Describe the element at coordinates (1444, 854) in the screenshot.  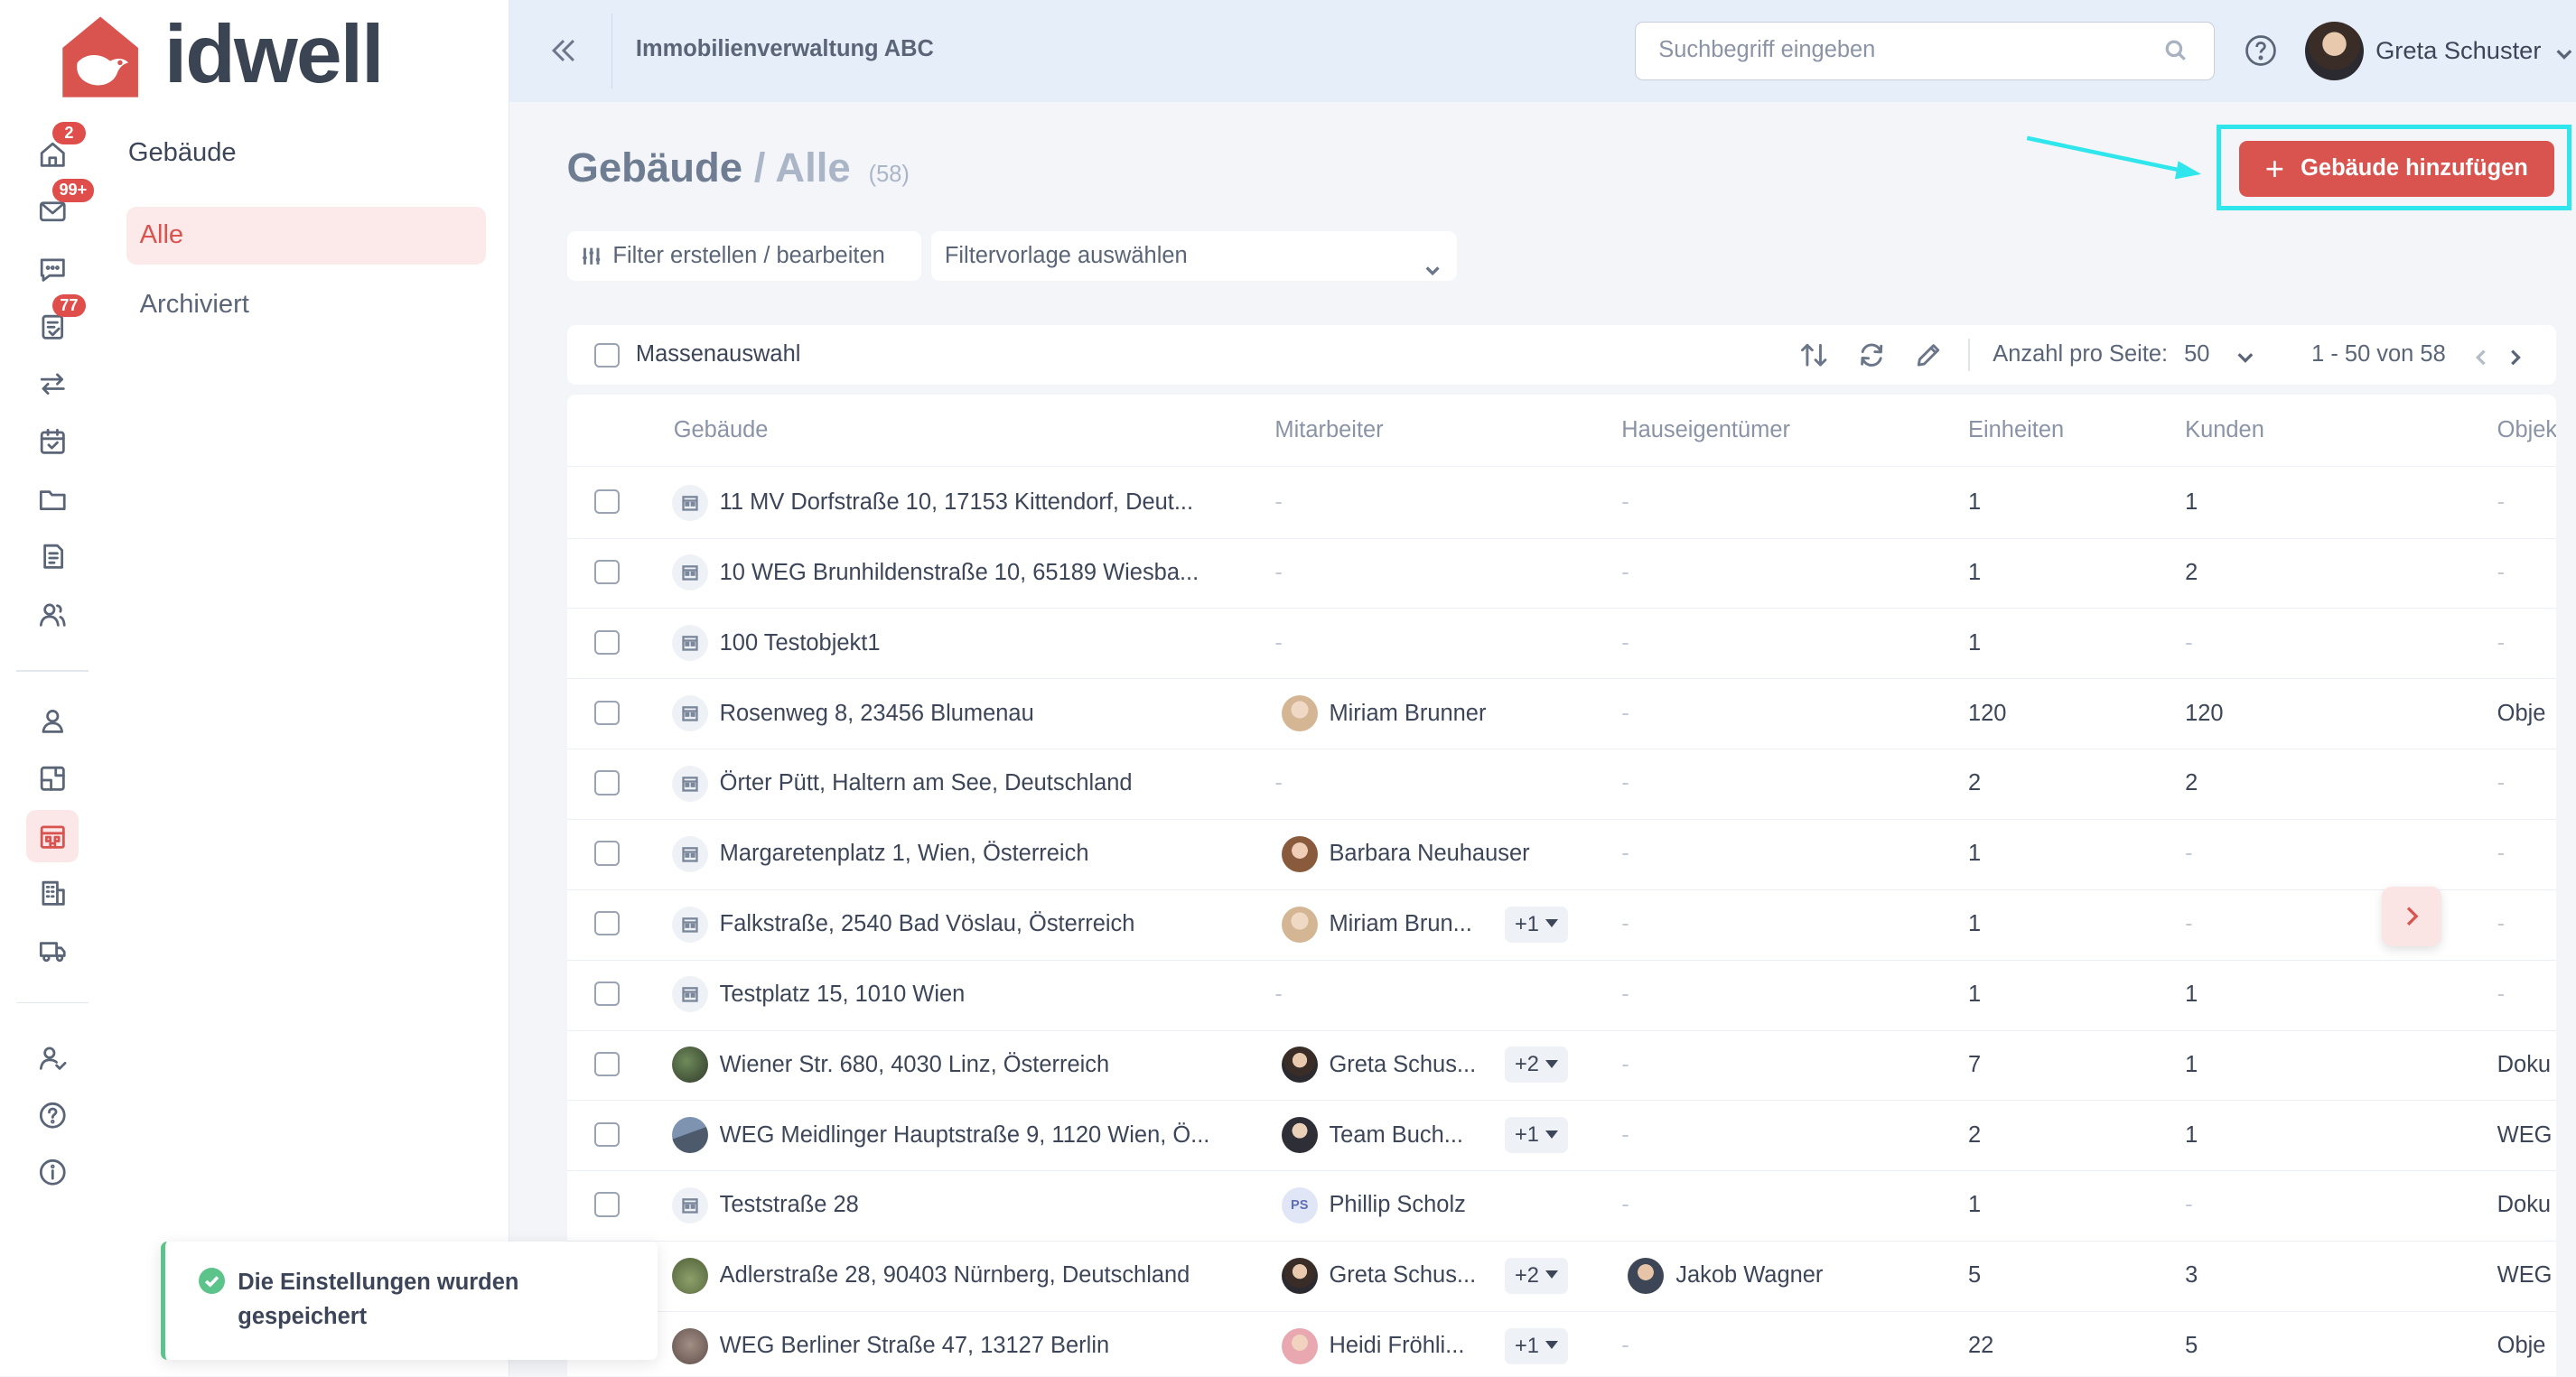
I see `cell-employee: Barbara Neuhauser` at that location.